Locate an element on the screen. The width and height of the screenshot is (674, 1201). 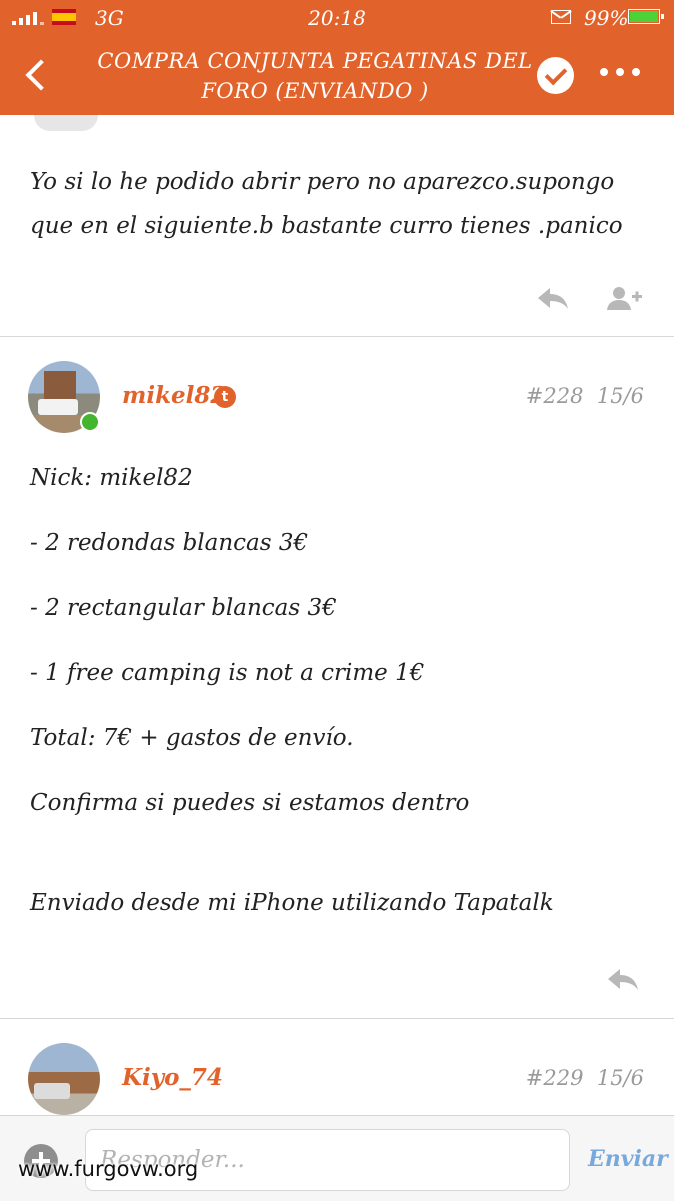
avatar is located at coordinates (64, 1079).